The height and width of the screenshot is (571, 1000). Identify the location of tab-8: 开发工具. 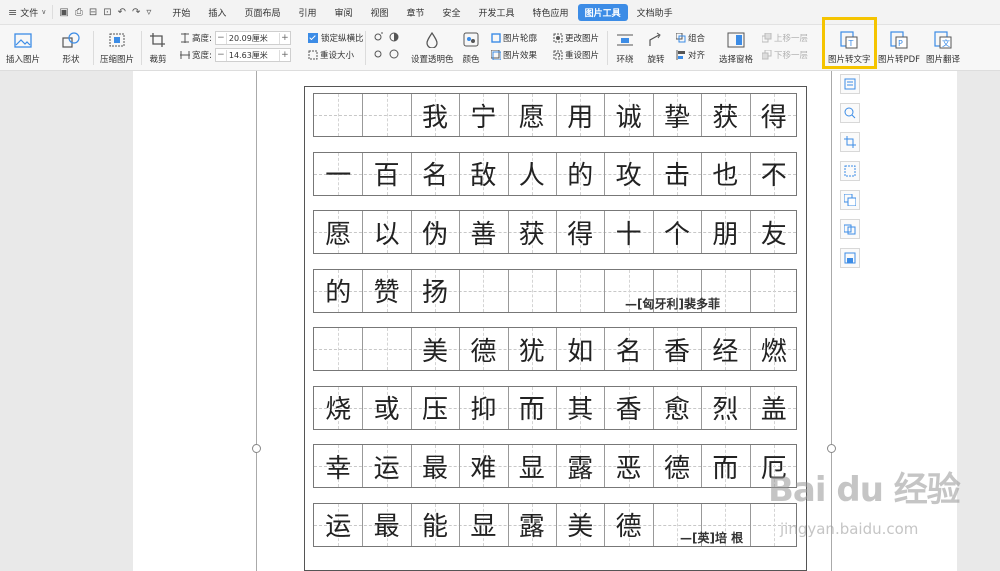
(497, 12).